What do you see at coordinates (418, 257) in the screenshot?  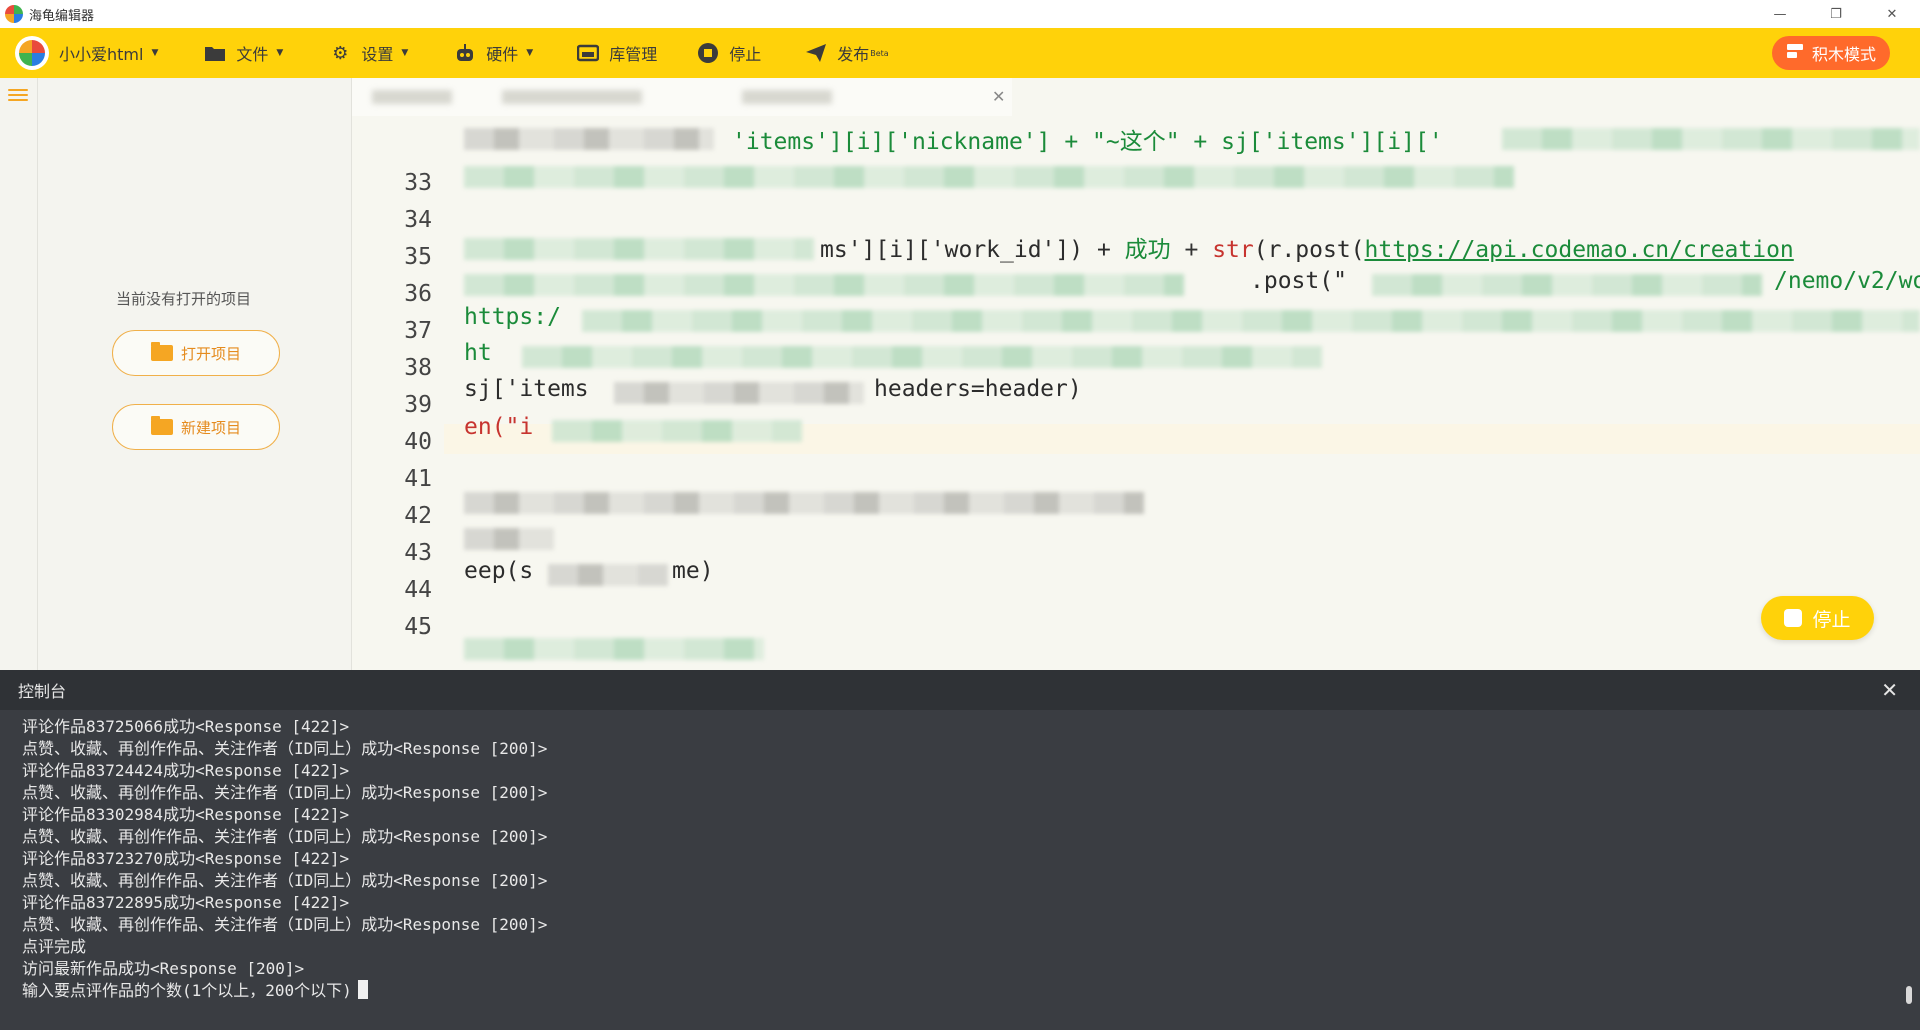 I see `line-number: 35` at bounding box center [418, 257].